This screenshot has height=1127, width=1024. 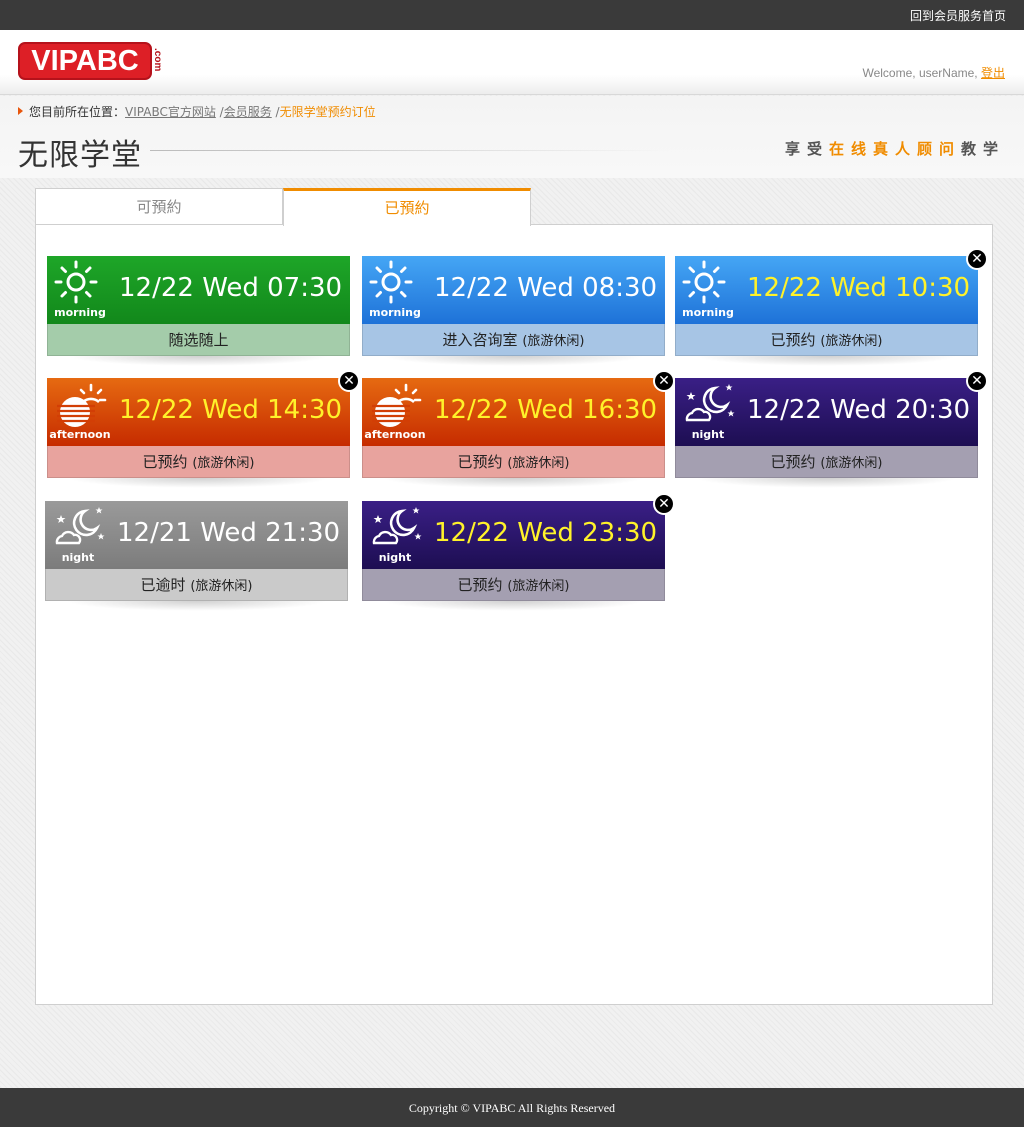 I want to click on tab-available: 可預約, so click(x=159, y=206).